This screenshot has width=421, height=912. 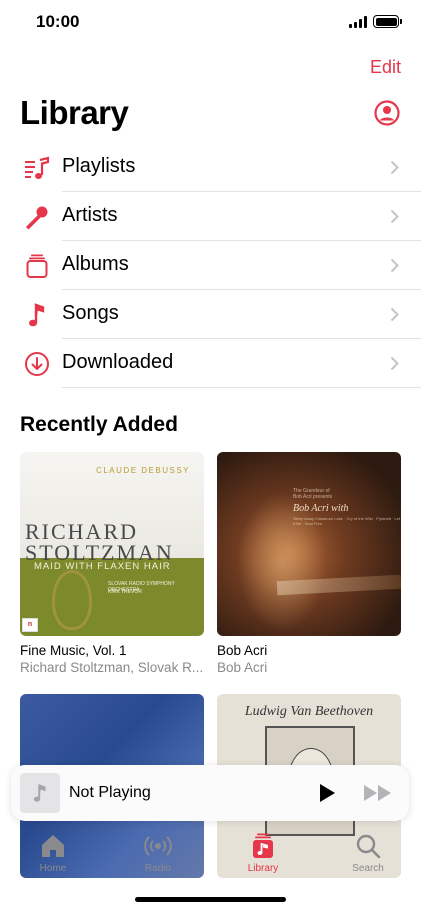 I want to click on menu-item-albums: Albums, so click(x=210, y=265).